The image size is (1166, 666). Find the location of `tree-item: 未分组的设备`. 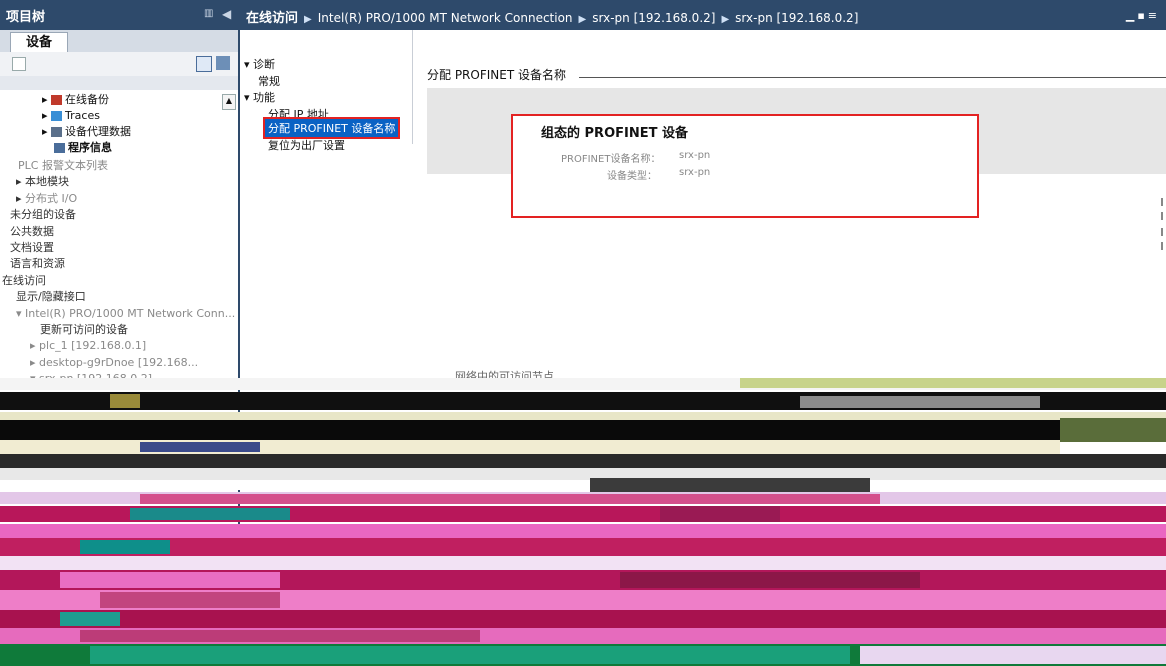

tree-item: 未分组的设备 is located at coordinates (106, 215).